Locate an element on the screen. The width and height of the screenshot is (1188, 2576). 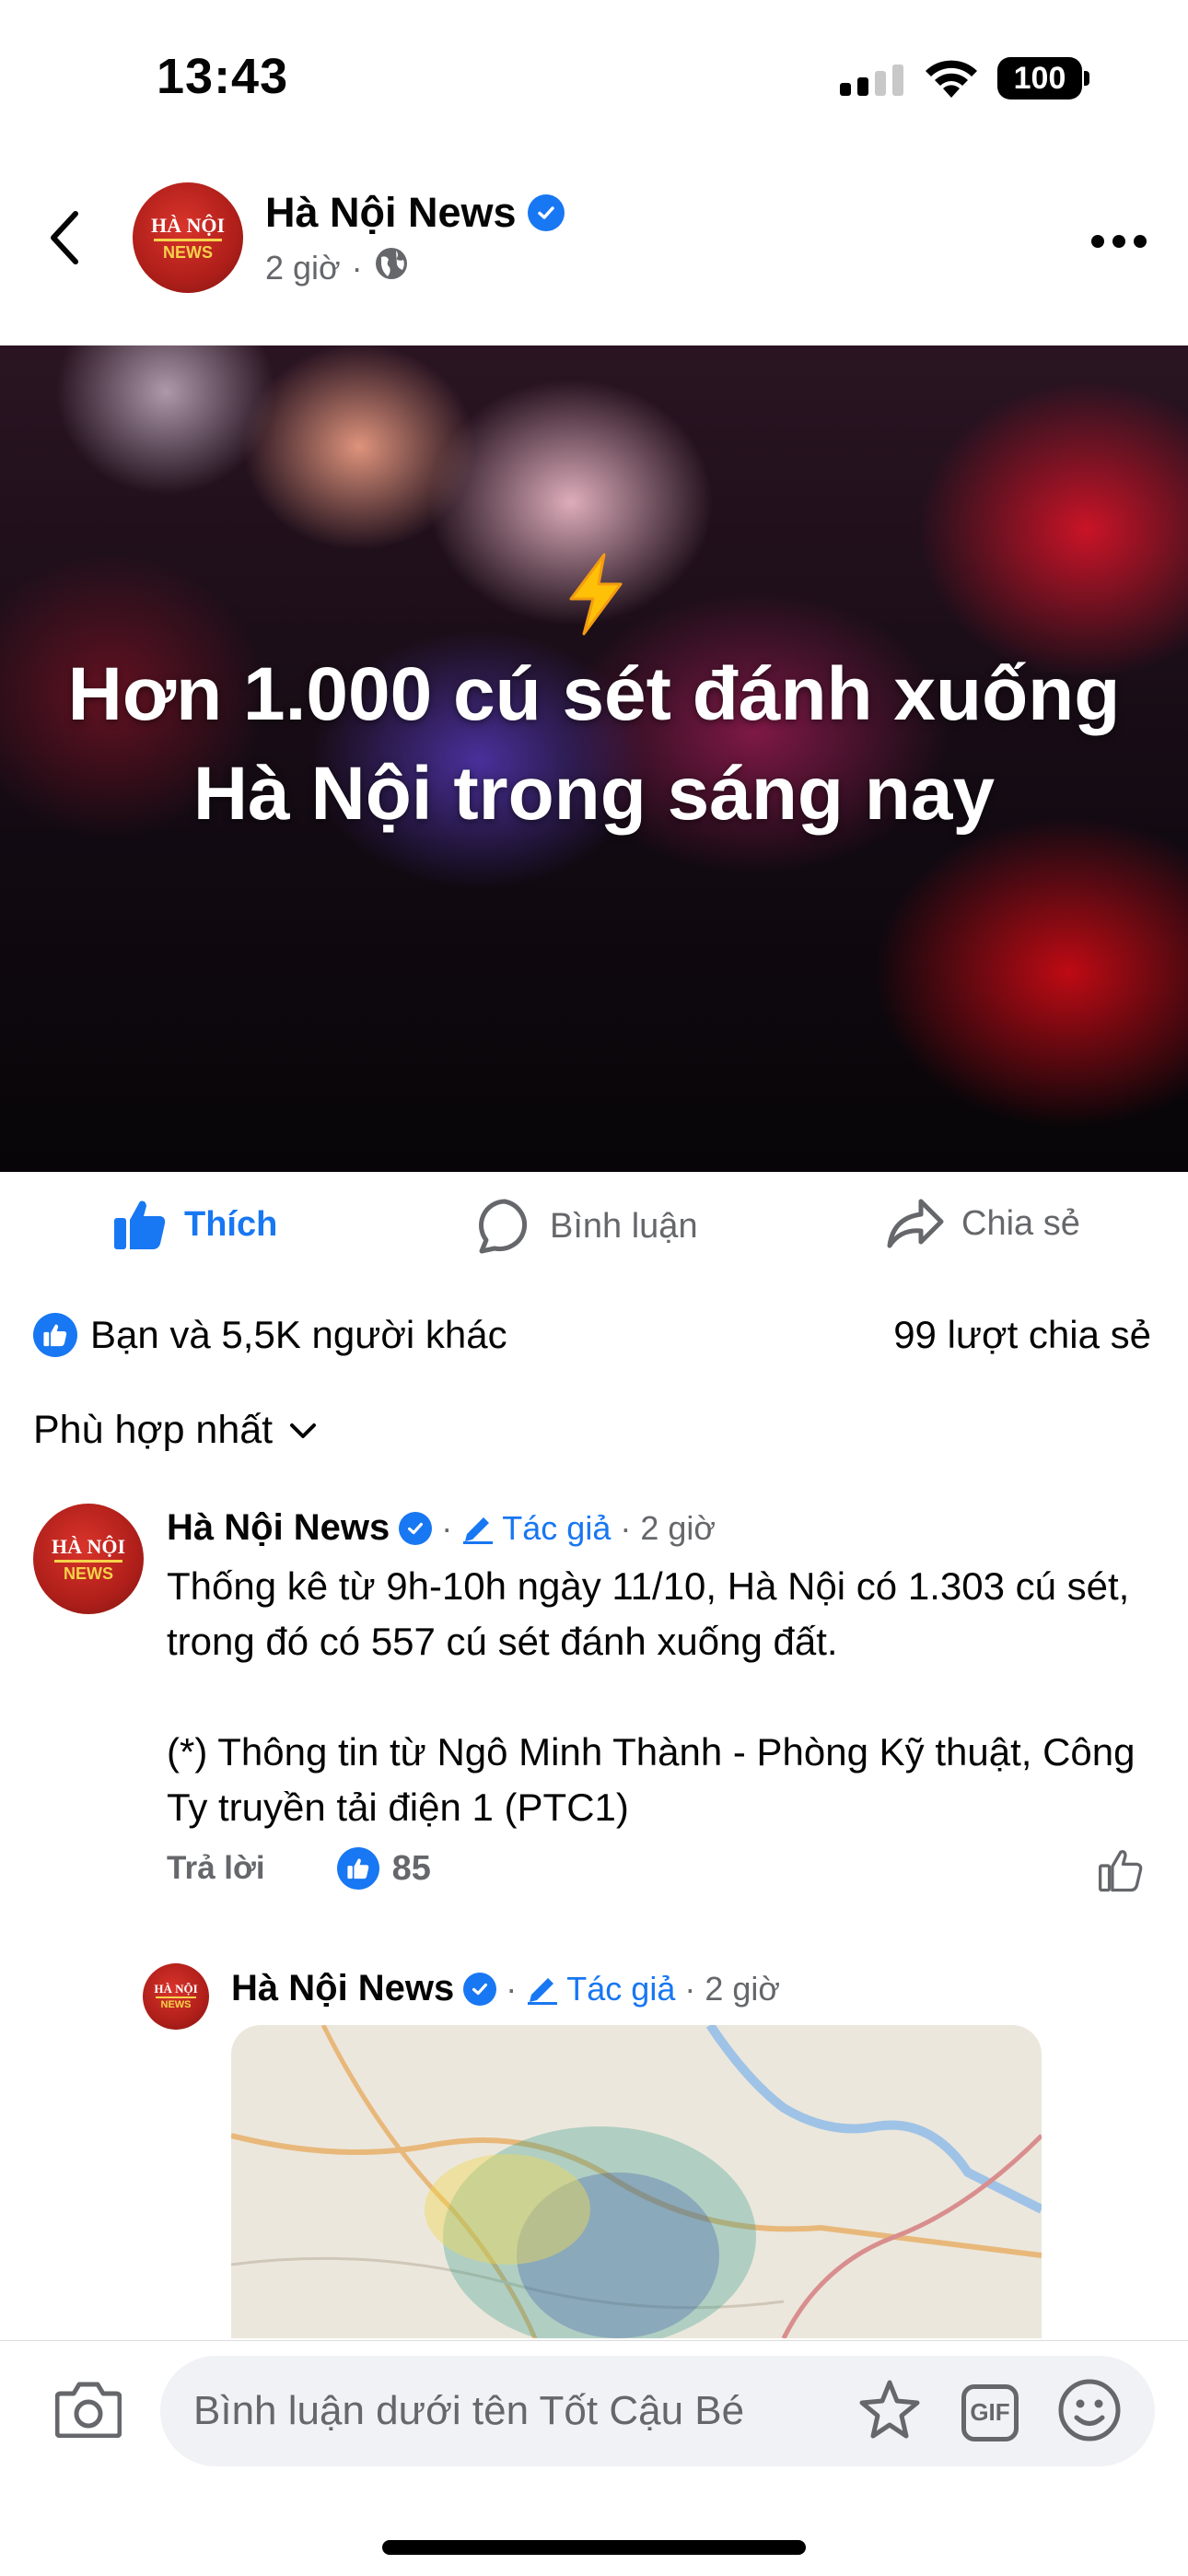
comment-label: Bình luận is located at coordinates (624, 1226).